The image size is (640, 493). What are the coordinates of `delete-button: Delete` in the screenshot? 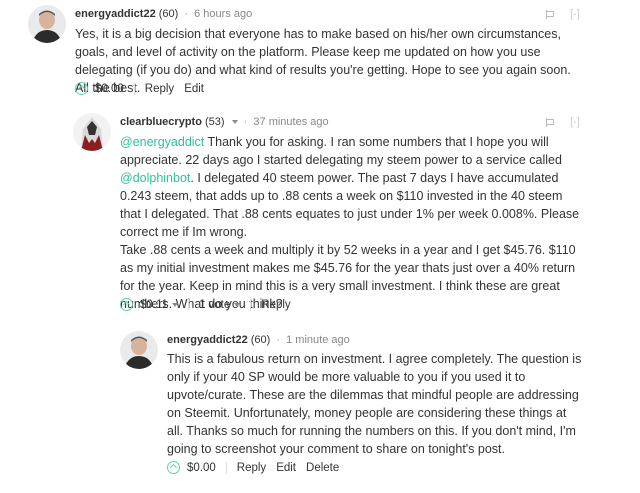 It's located at (322, 468).